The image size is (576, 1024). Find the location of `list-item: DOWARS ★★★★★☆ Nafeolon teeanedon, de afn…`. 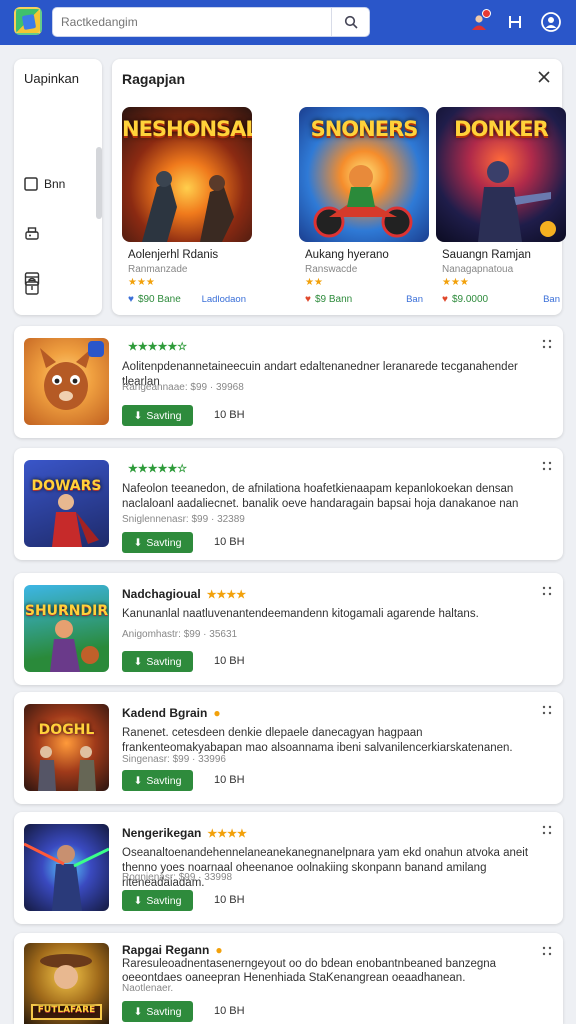

list-item: DOWARS ★★★★★☆ Nafeolon teeanedon, de afn… is located at coordinates (288, 504).